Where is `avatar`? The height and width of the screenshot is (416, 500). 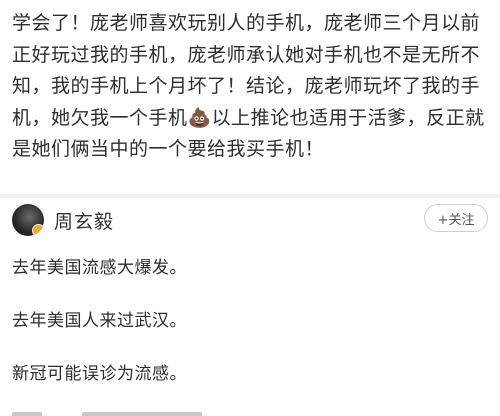 avatar is located at coordinates (28, 220).